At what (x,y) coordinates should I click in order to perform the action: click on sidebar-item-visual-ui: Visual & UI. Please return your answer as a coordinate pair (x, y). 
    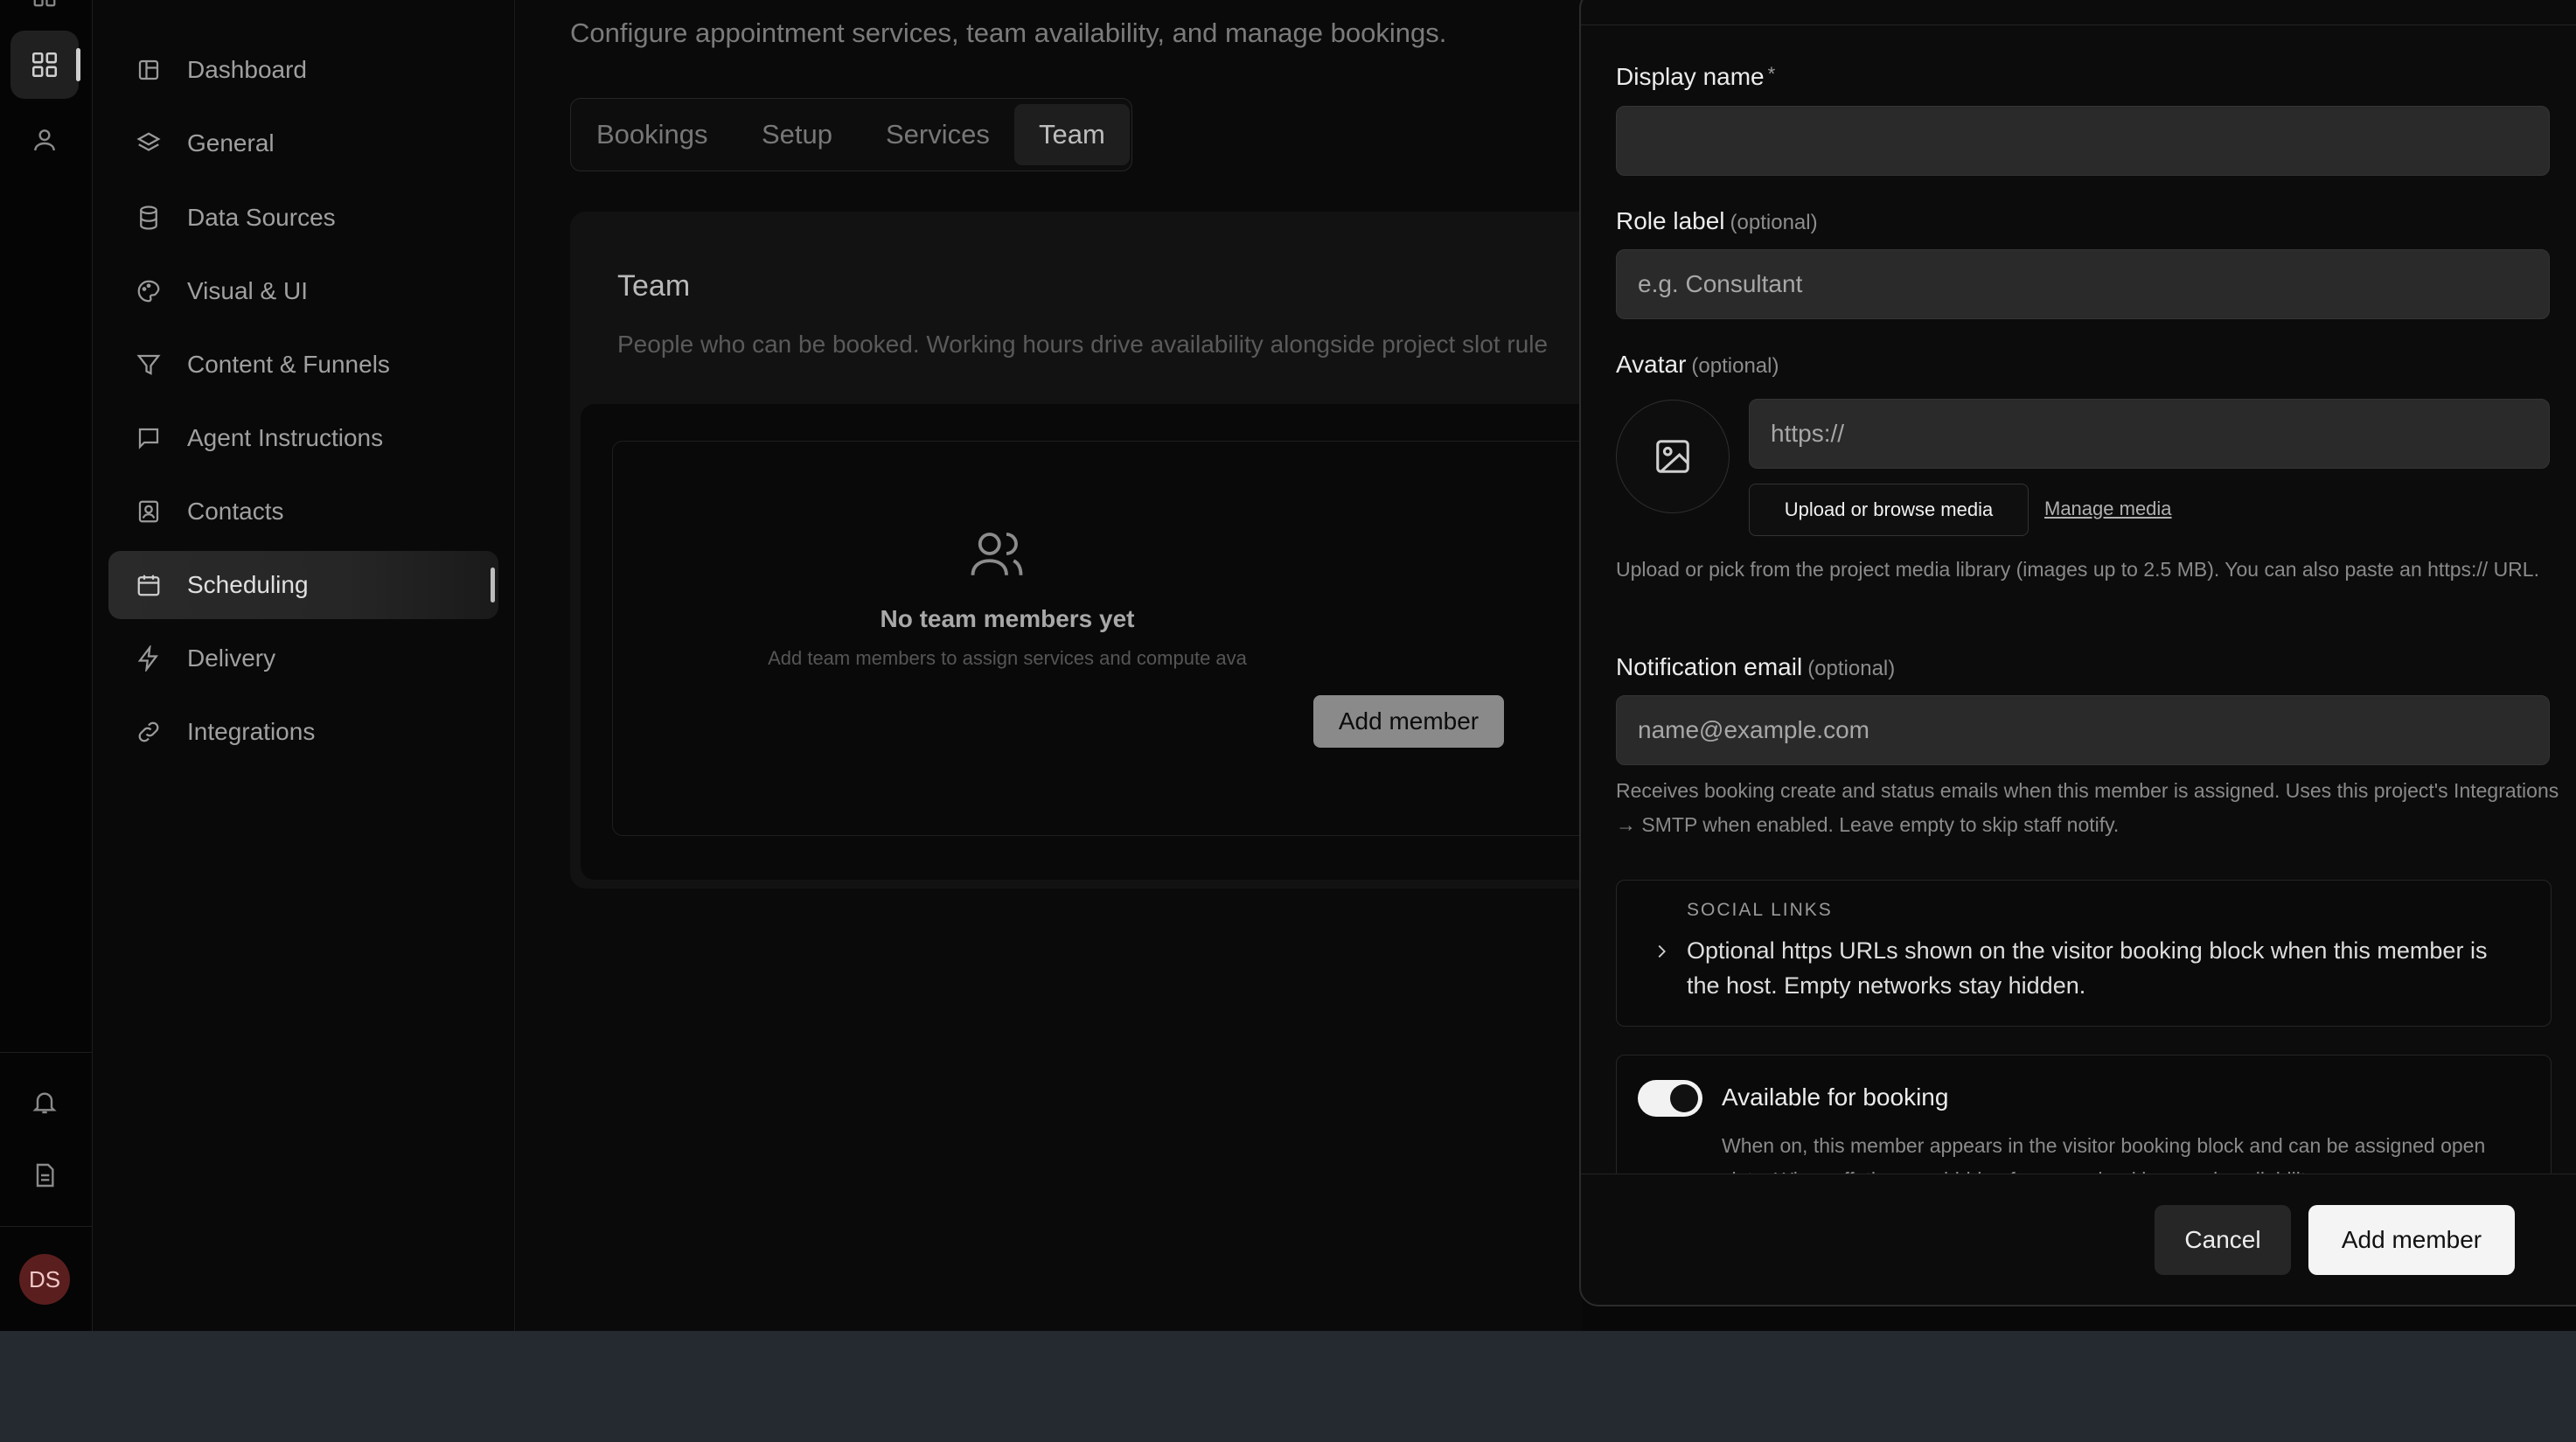
    Looking at the image, I should click on (303, 291).